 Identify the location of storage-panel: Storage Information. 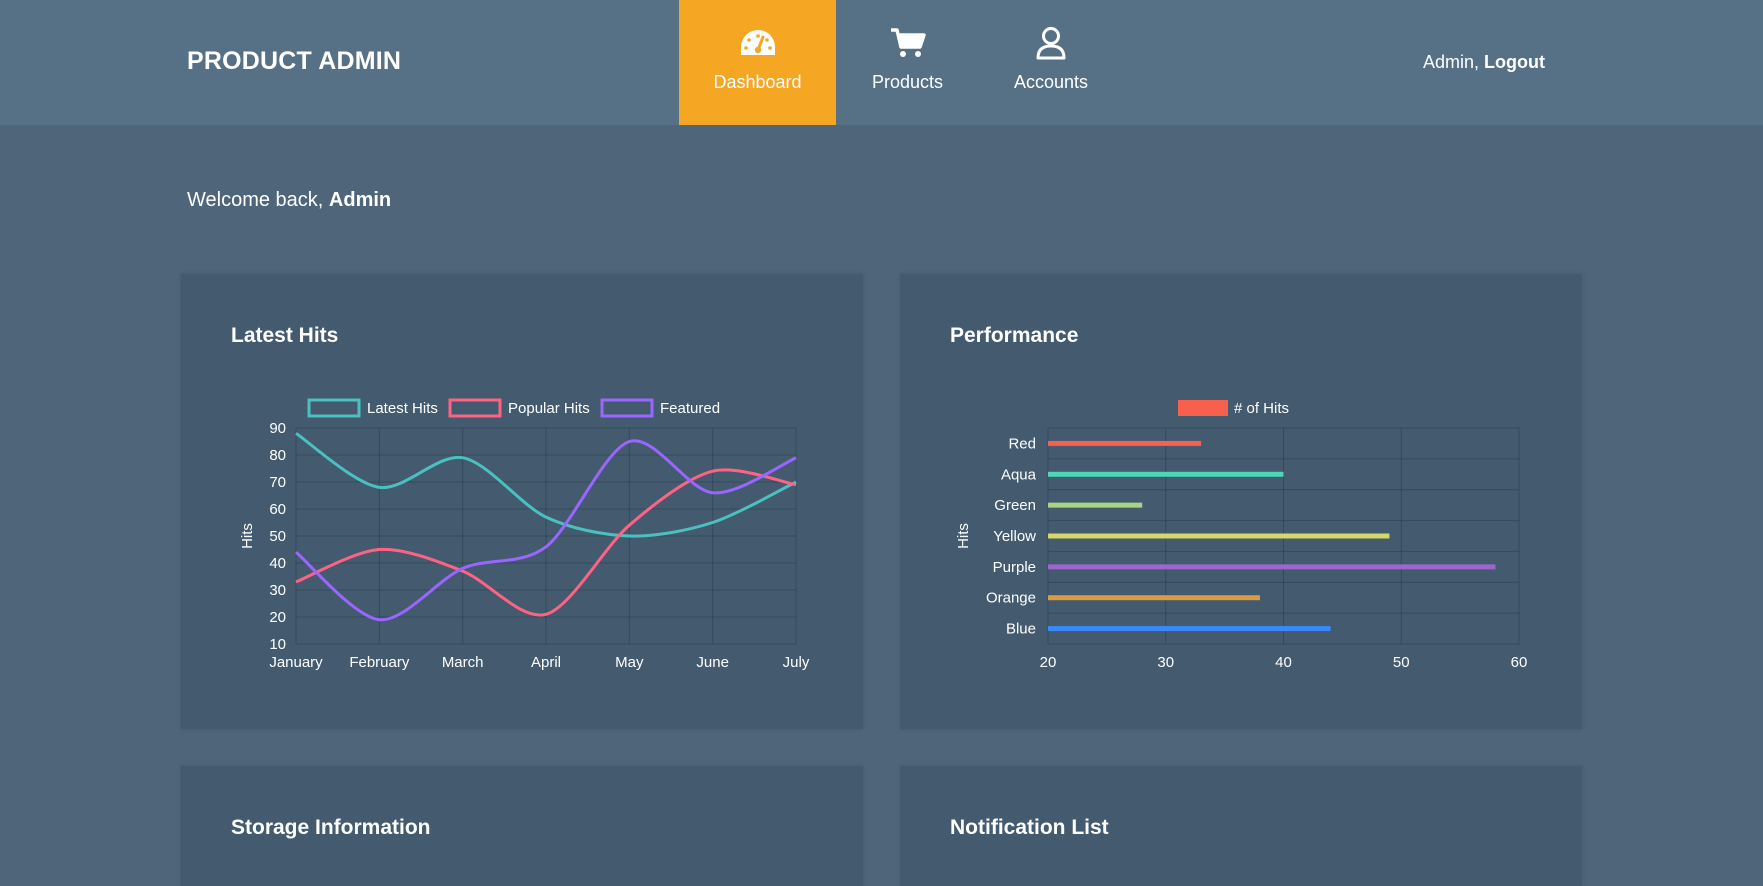
(522, 826).